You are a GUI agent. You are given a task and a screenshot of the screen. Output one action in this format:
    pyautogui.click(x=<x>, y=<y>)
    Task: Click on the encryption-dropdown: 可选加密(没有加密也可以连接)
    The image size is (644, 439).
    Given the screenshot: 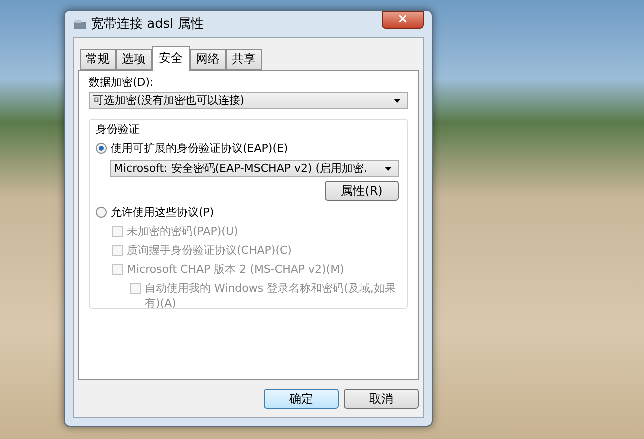 What is the action you would take?
    pyautogui.click(x=248, y=100)
    